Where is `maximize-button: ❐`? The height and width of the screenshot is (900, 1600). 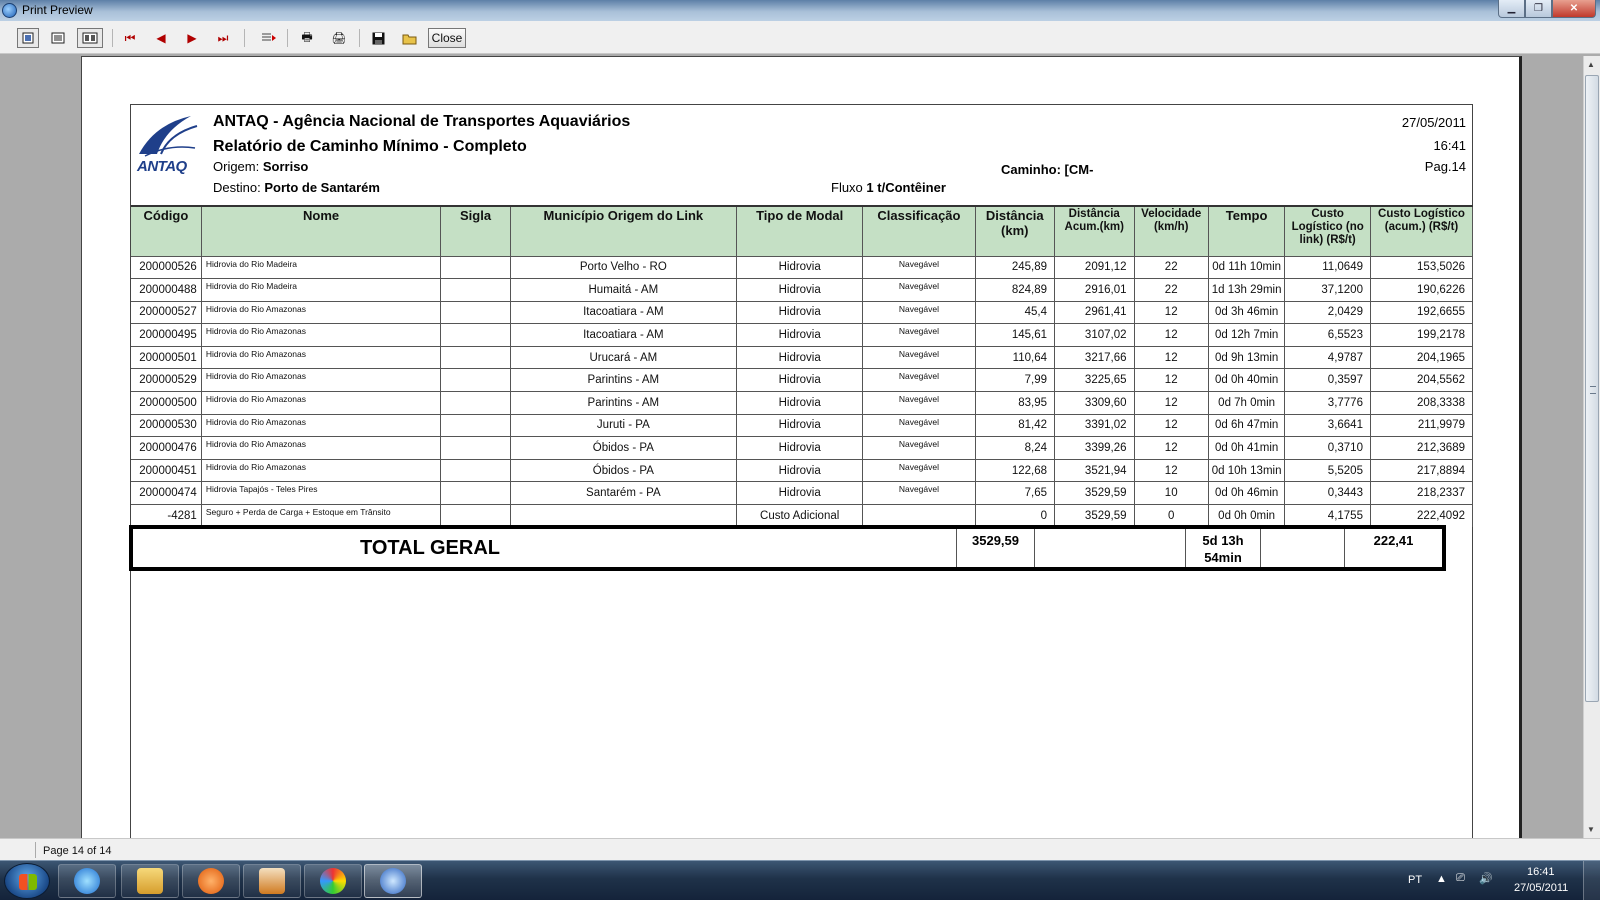 maximize-button: ❐ is located at coordinates (1538, 9).